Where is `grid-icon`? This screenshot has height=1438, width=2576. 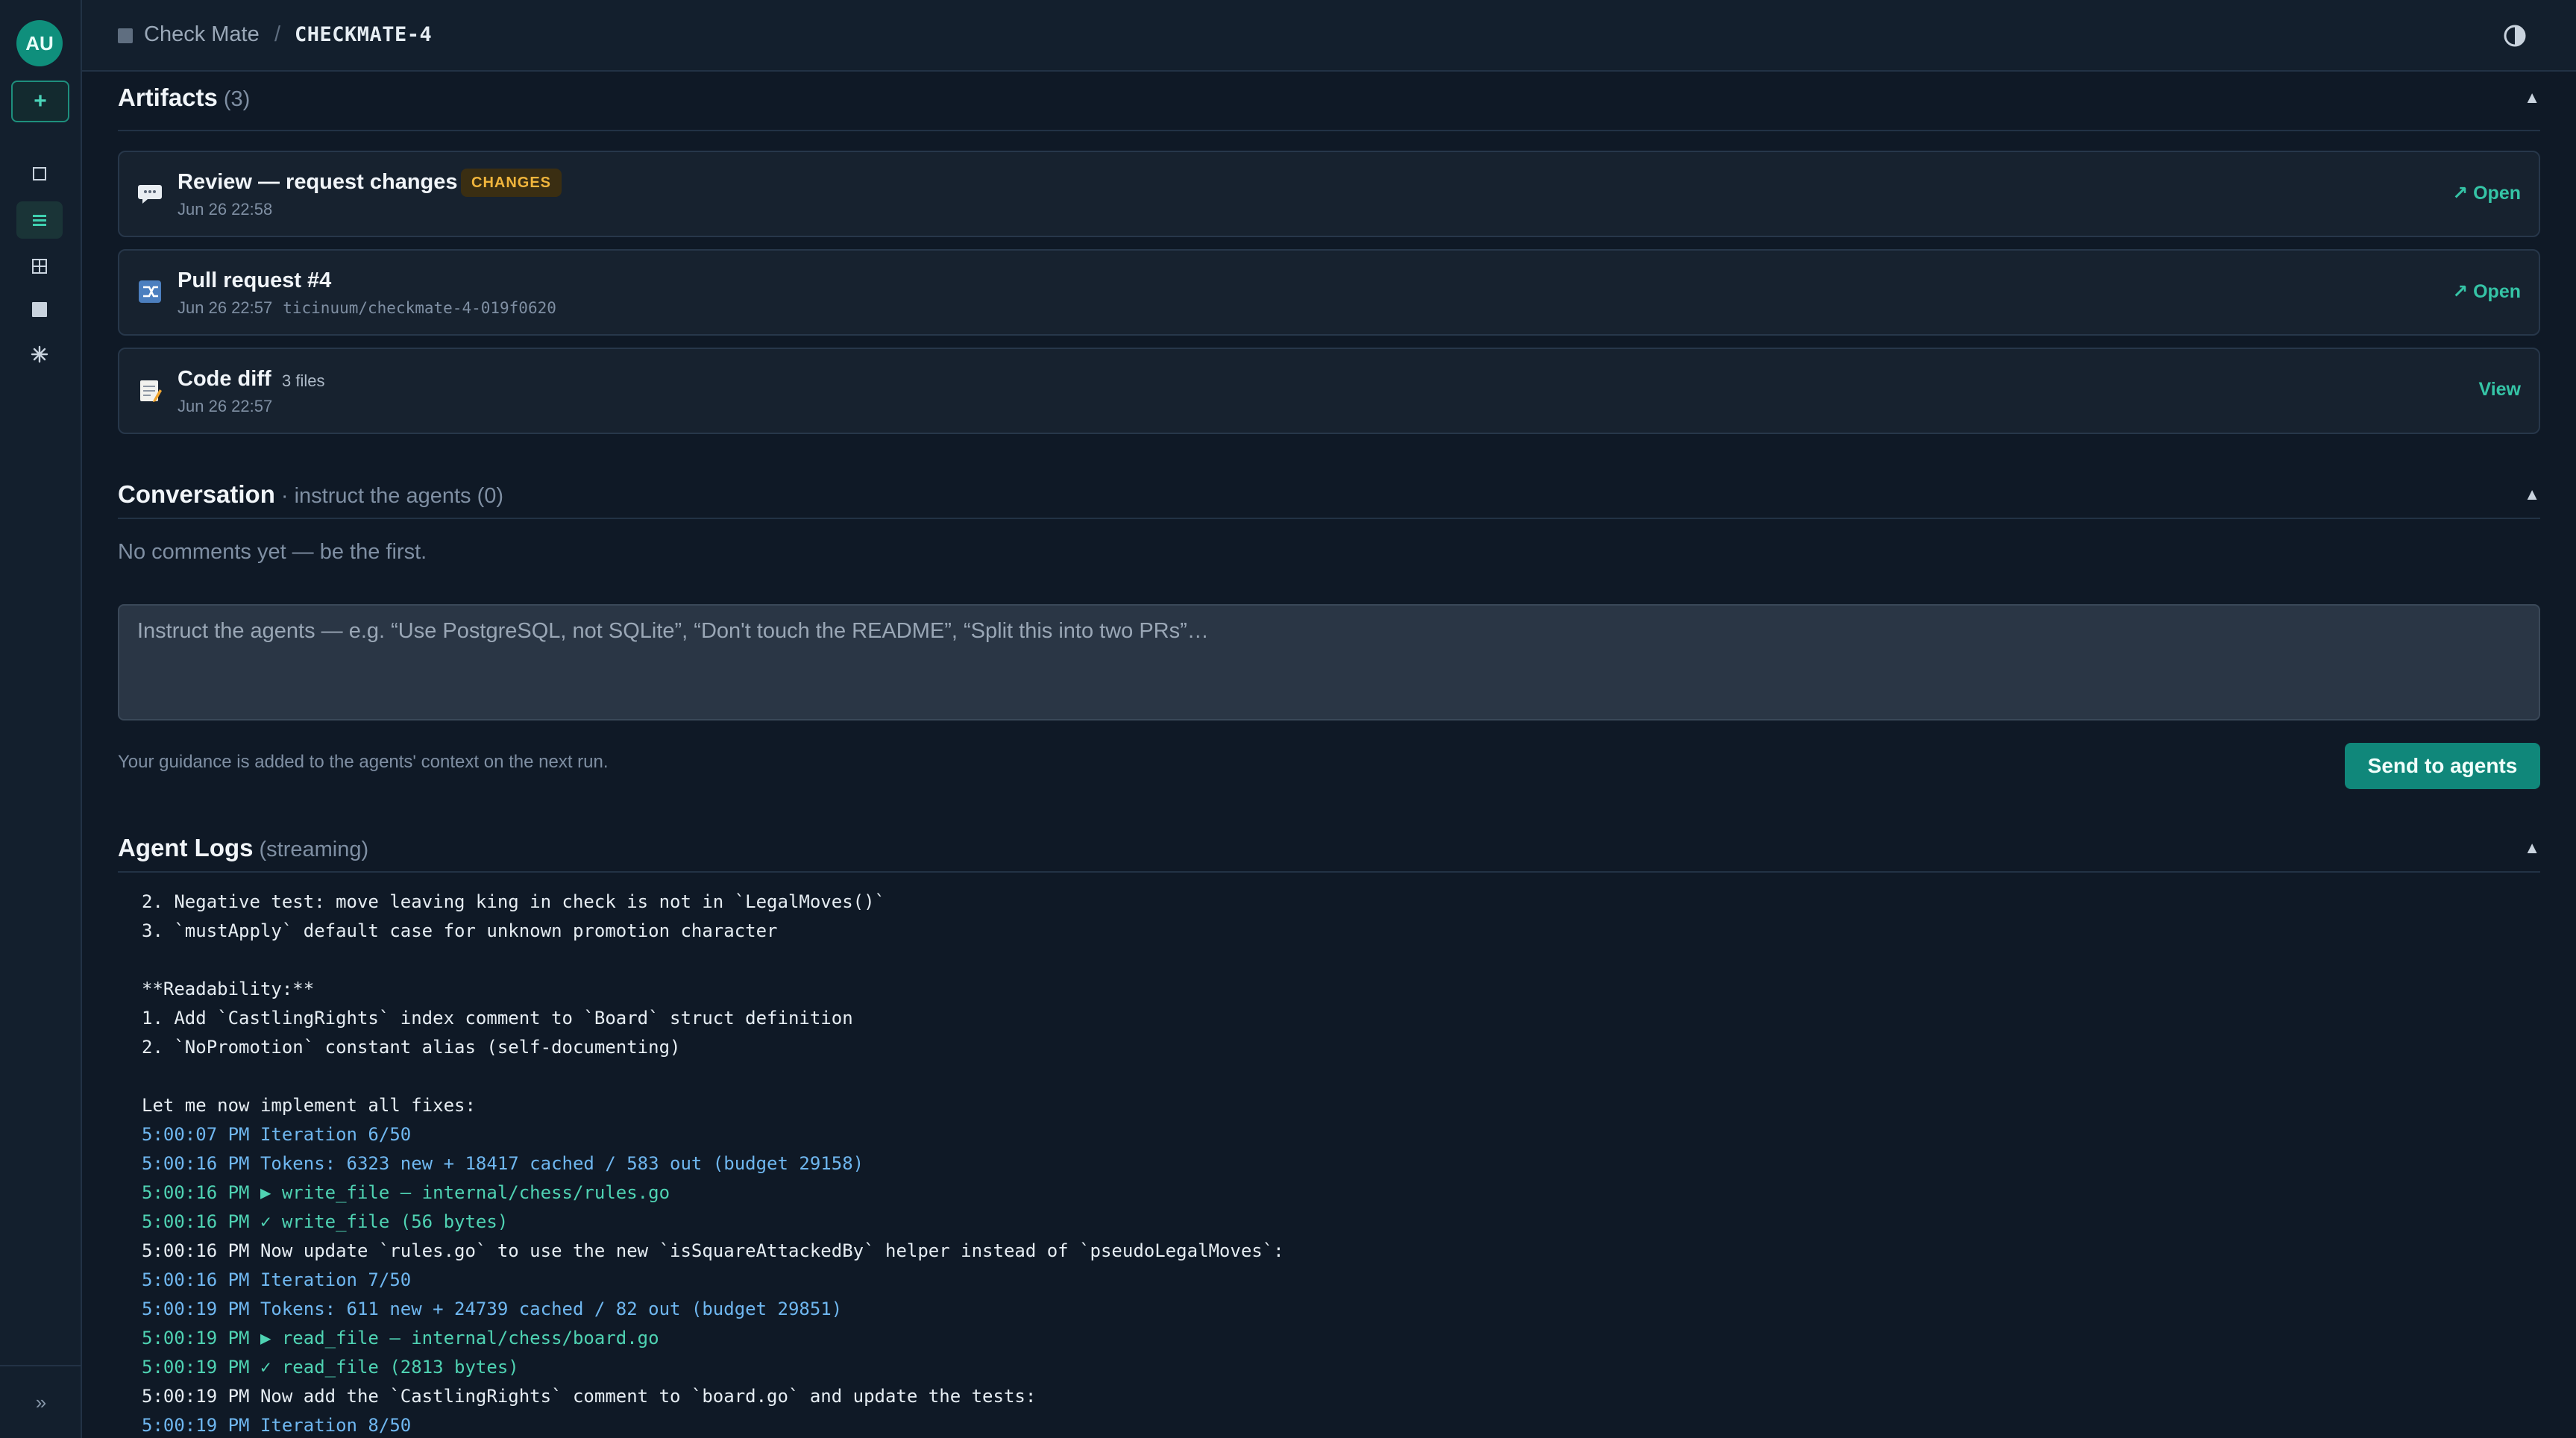 grid-icon is located at coordinates (39, 266).